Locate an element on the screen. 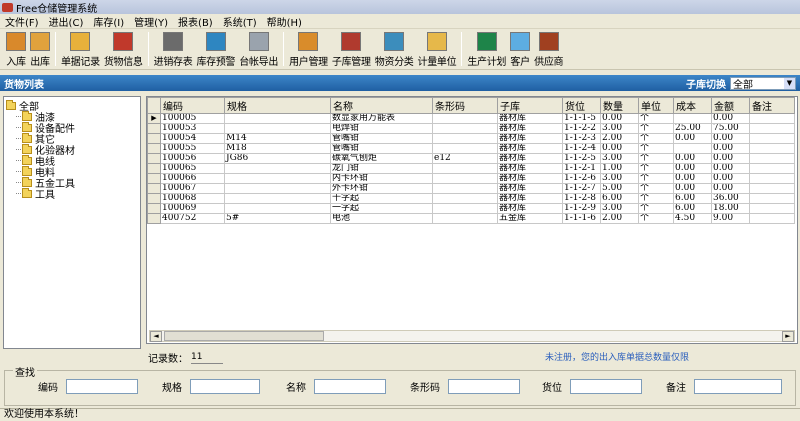 Image resolution: width=800 pixels, height=421 pixels. tree-node: 设备配件 is located at coordinates (72, 128).